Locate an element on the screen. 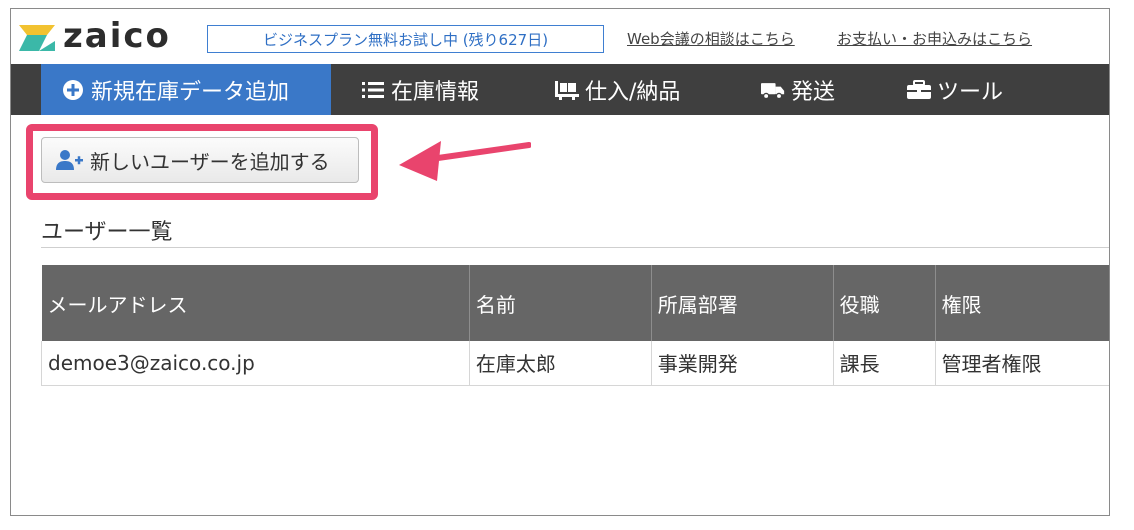 This screenshot has width=1134, height=530. zaico-logo: zaico is located at coordinates (103, 36).